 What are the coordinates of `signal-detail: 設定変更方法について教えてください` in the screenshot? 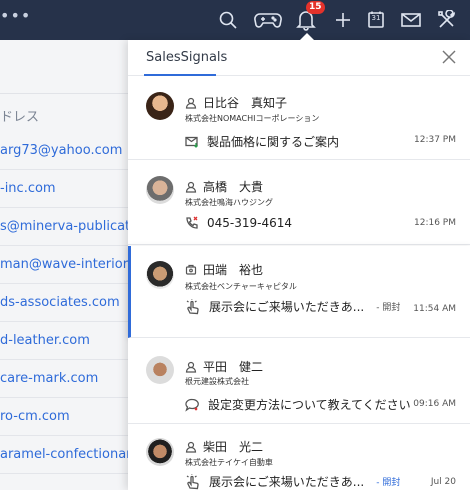 It's located at (298, 404).